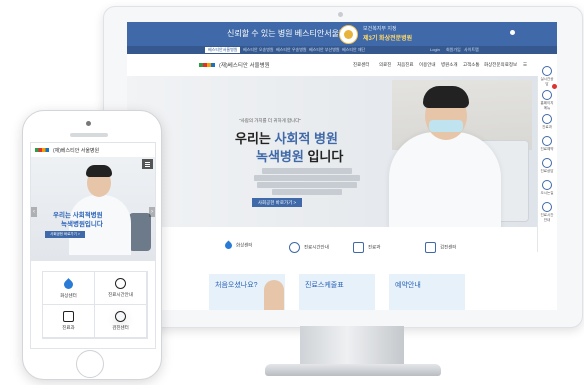 The width and height of the screenshot is (584, 385). Describe the element at coordinates (547, 188) in the screenshot. I see `side-item-location: 오시는길` at that location.